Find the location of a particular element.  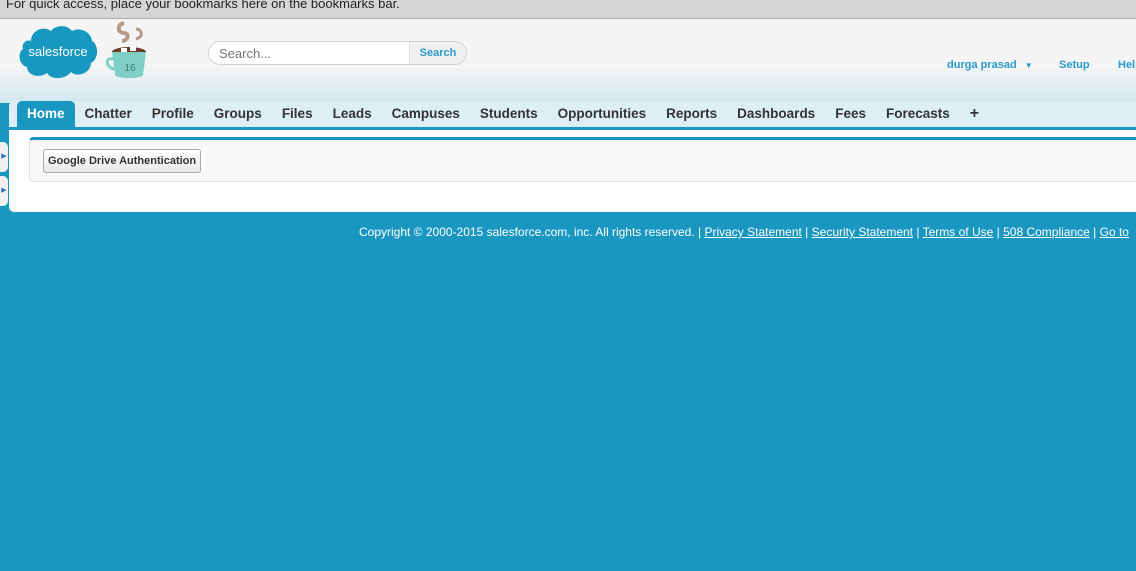

setup-link: Setup is located at coordinates (1074, 65).